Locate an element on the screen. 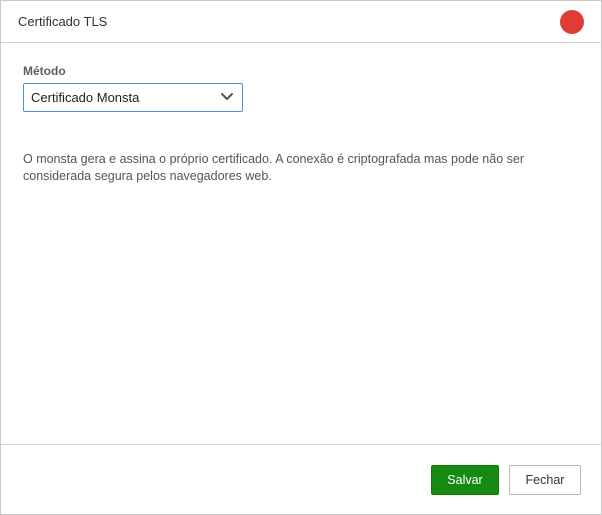 This screenshot has height=515, width=602. save-button: Salvar is located at coordinates (465, 480).